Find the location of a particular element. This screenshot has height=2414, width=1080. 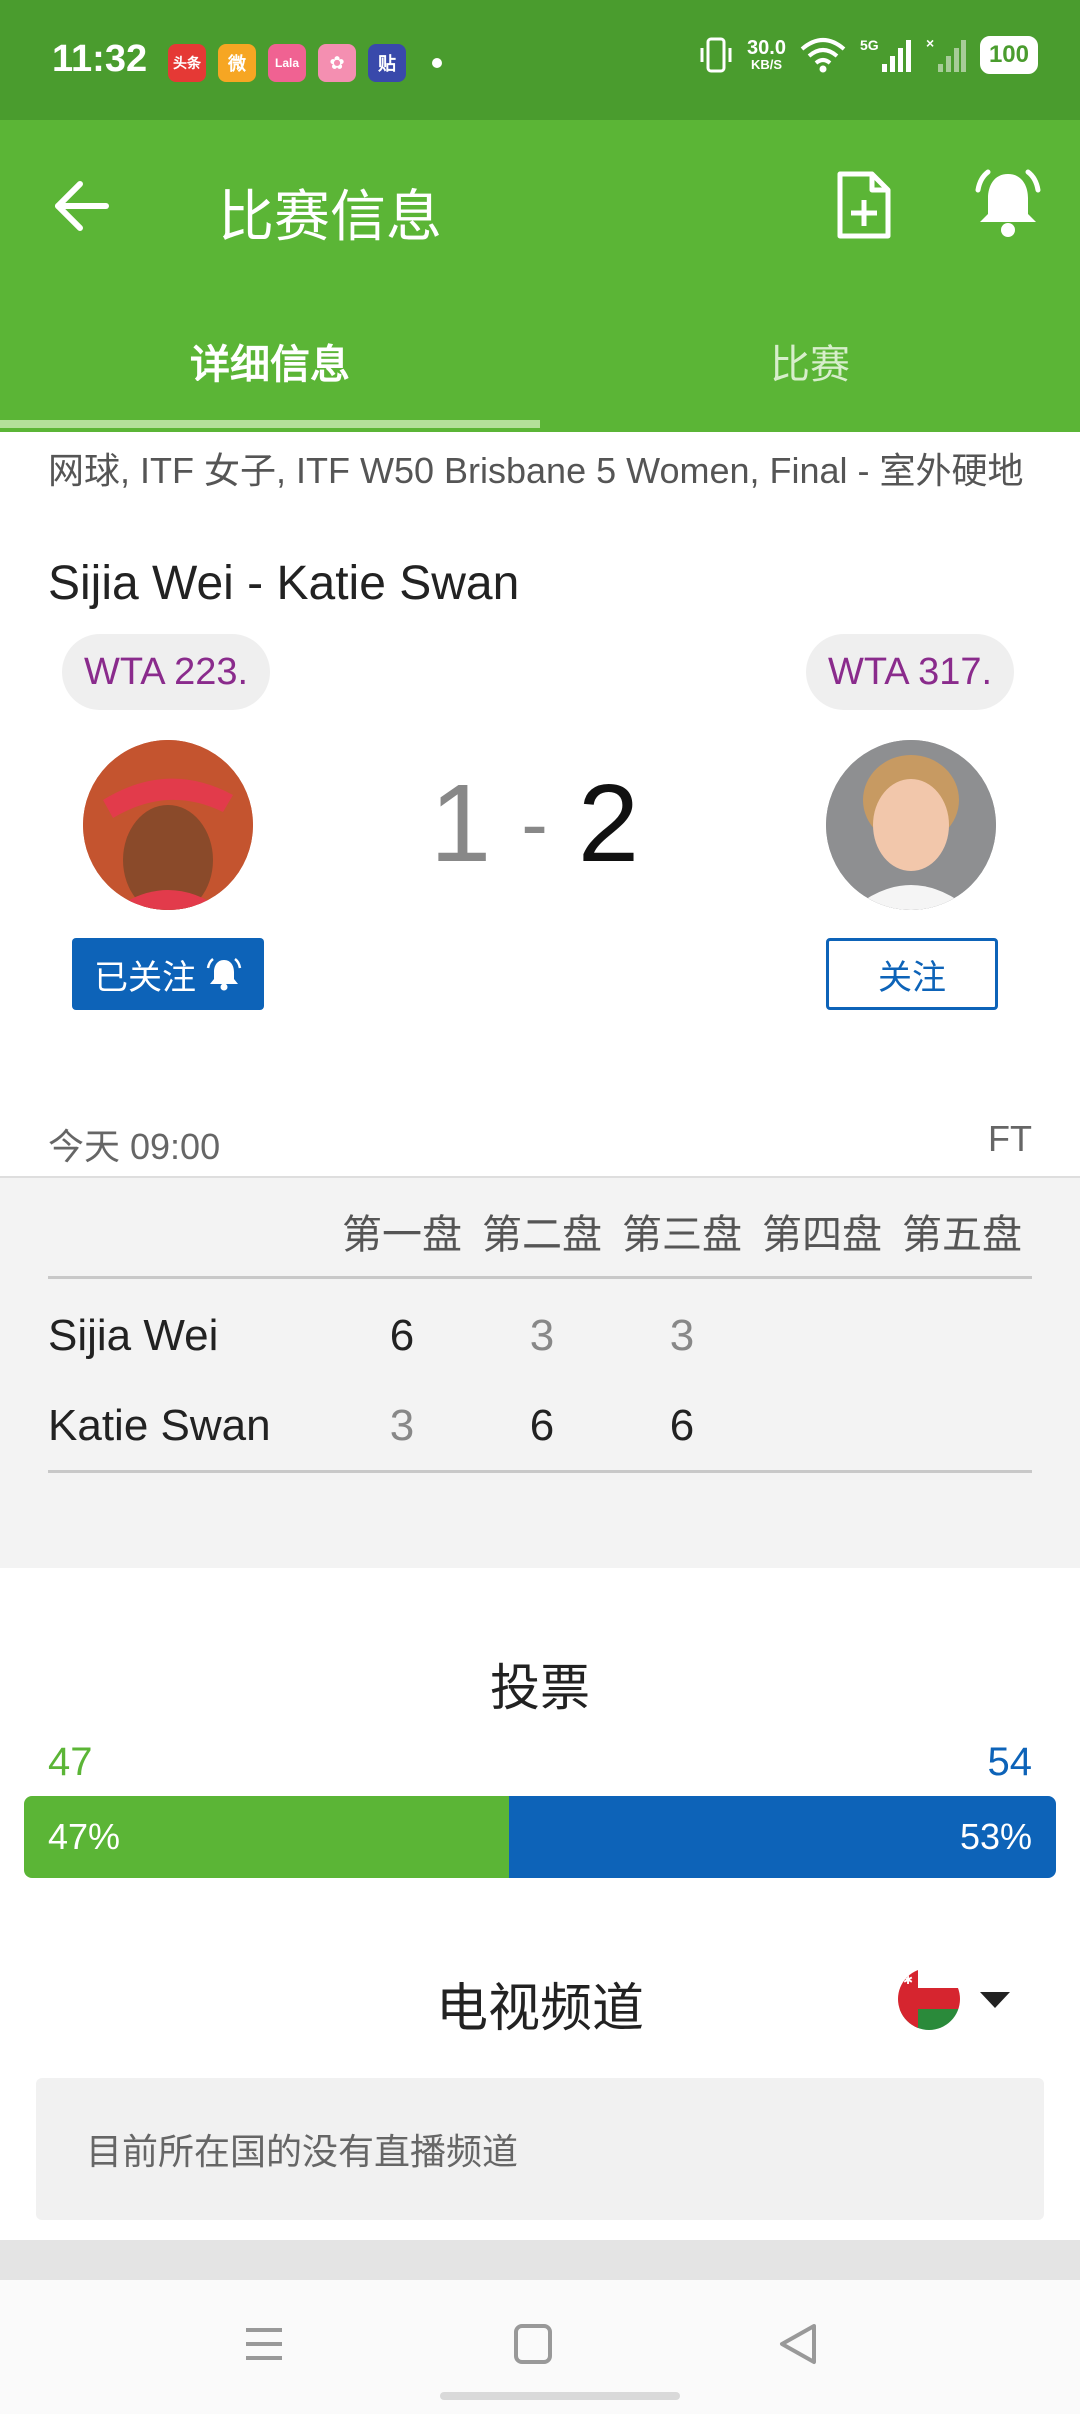

table-row: Katie Swan 3 6 6 is located at coordinates (540, 1426).